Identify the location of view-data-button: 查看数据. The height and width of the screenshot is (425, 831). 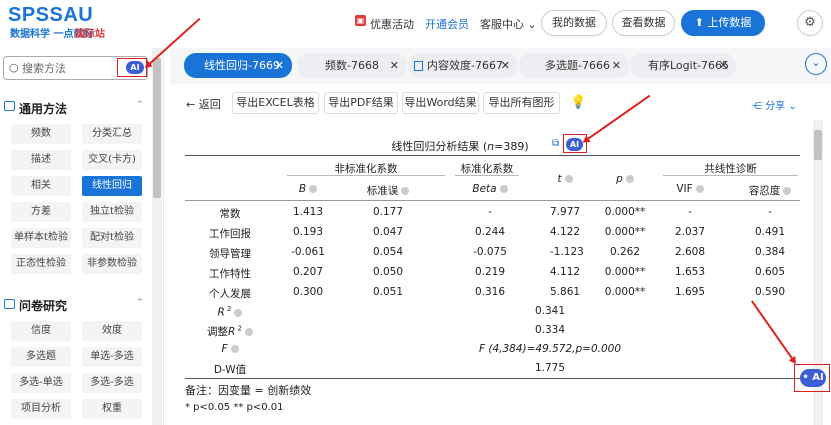
(643, 23).